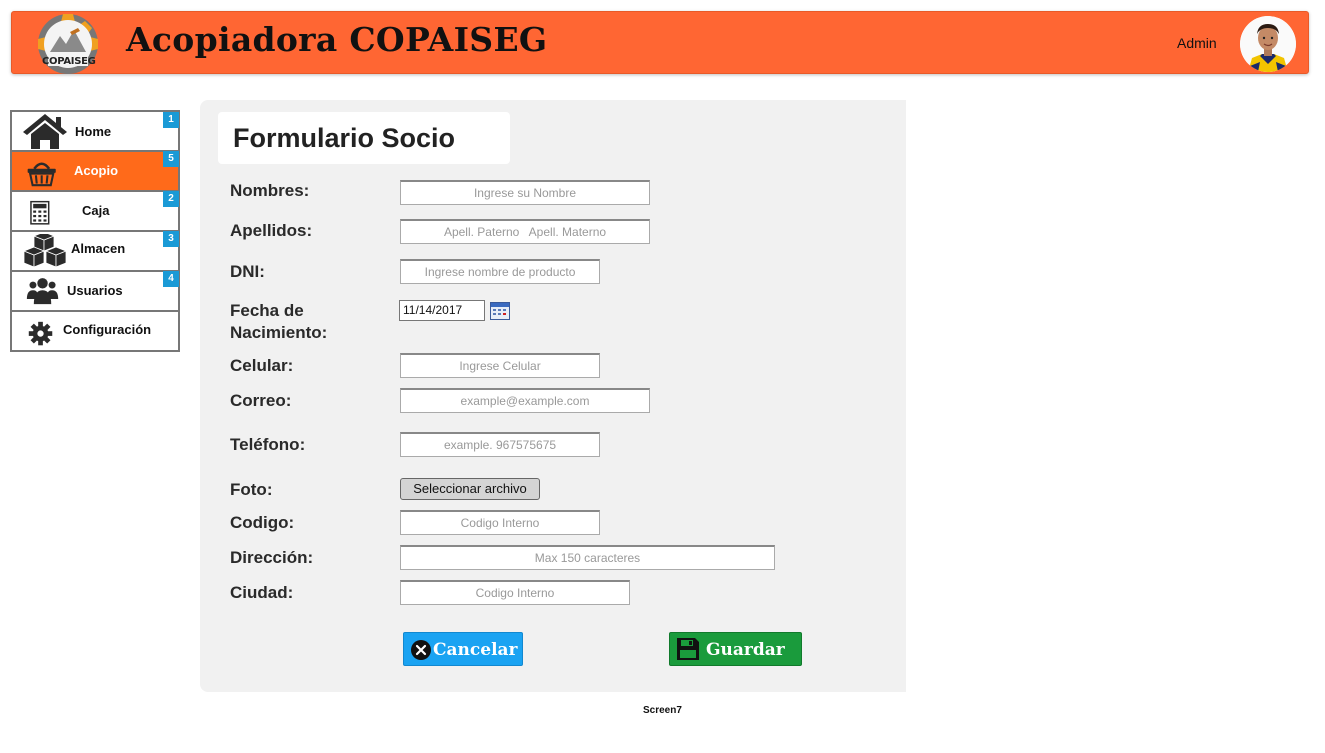 This screenshot has width=1325, height=753. Describe the element at coordinates (470, 489) in the screenshot. I see `select-file-button: Seleccionar archivo` at that location.